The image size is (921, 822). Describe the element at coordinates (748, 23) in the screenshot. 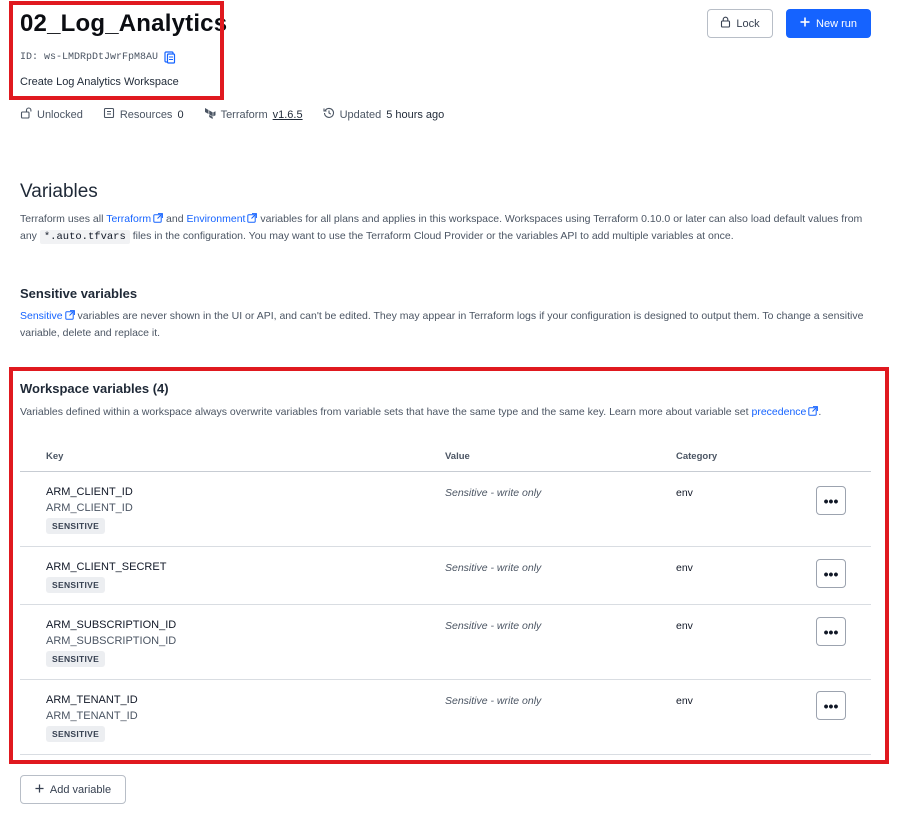

I see `lock-button-label: Lock` at that location.